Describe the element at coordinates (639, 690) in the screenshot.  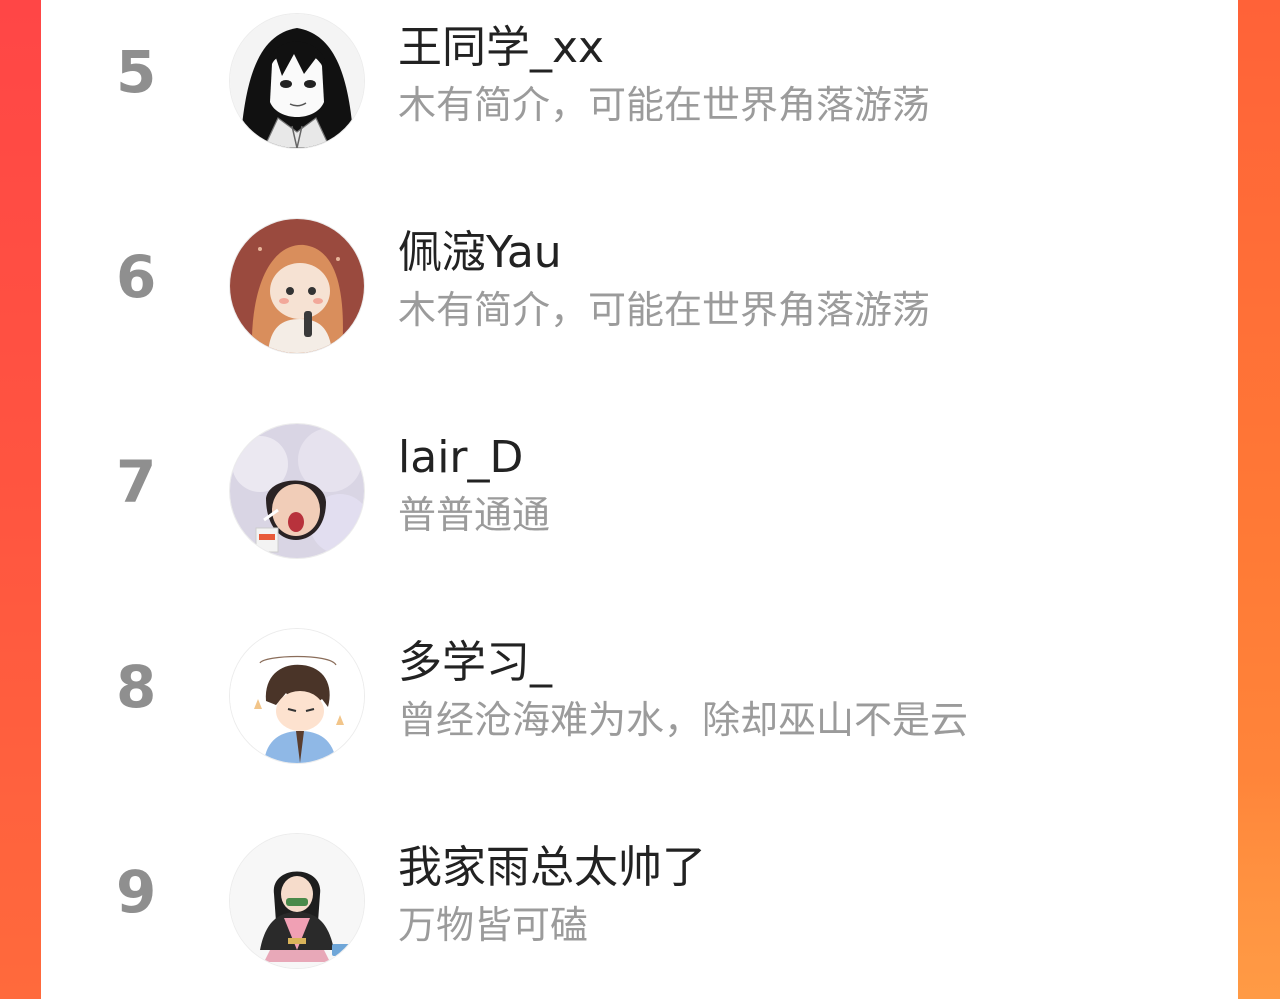
I see `ranking-row: 8 多学习_ 曾经沧海难为水，除却巫山不是云` at that location.